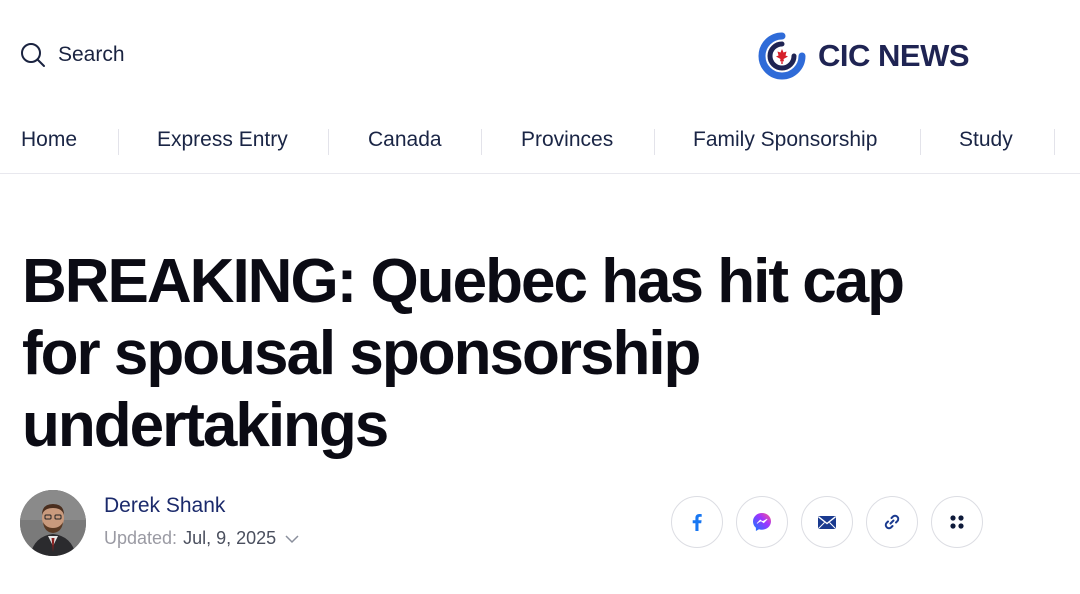  I want to click on site-logo: CIC NEWS, so click(863, 56).